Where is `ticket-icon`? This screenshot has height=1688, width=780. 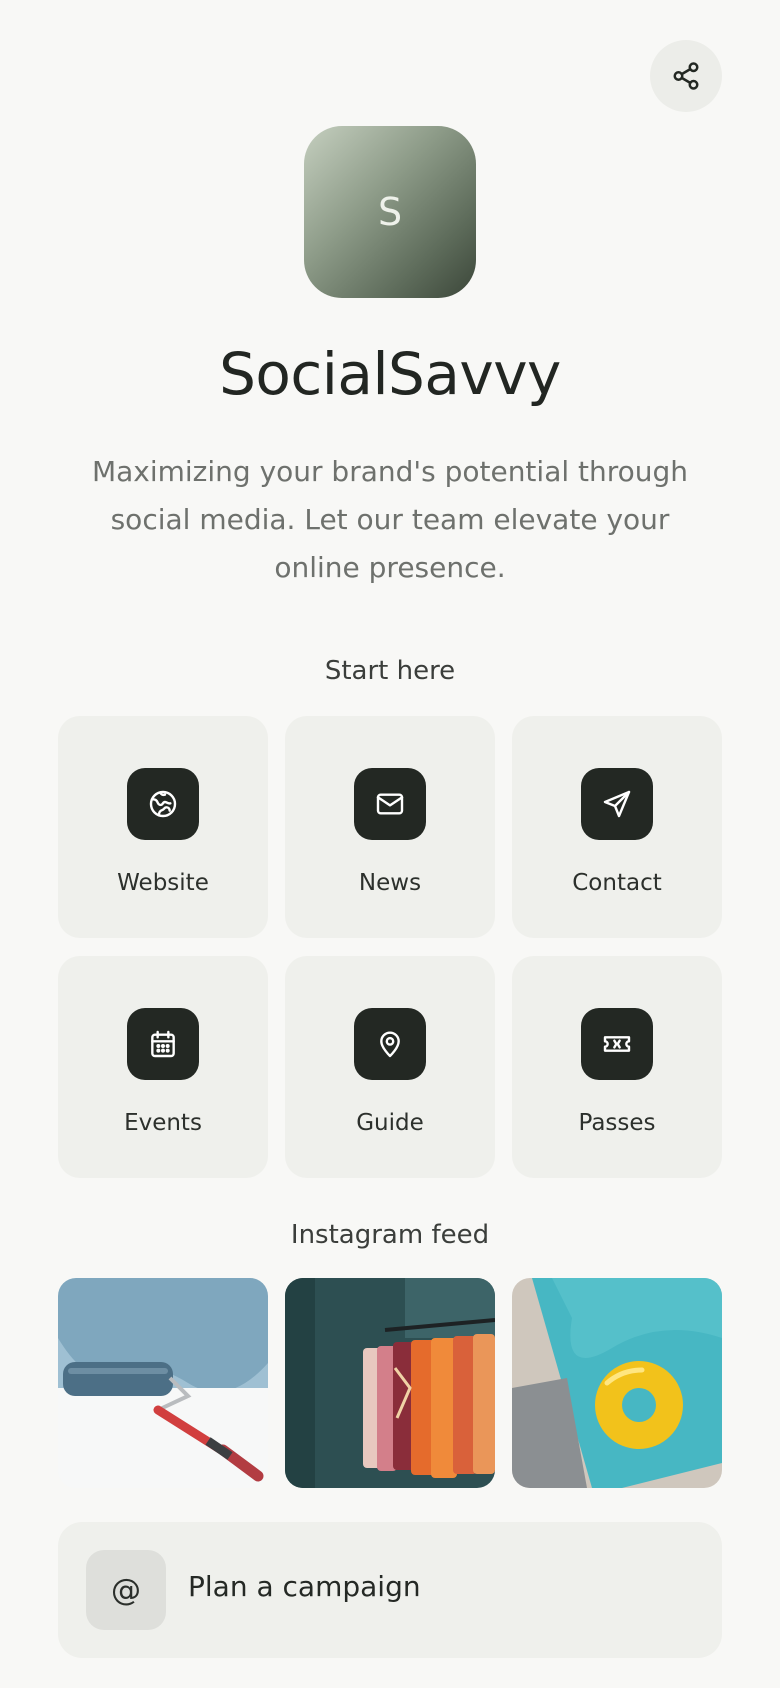 ticket-icon is located at coordinates (617, 1044).